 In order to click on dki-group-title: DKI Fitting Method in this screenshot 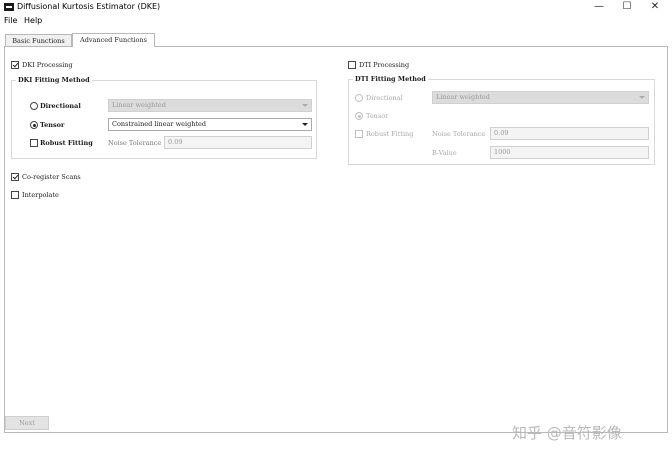, I will do `click(54, 80)`.